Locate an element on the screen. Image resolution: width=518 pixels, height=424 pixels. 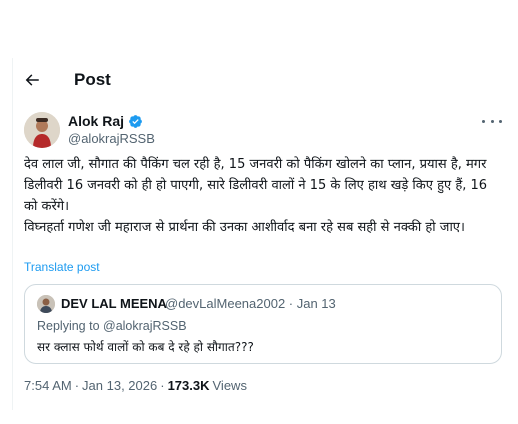
post-header: Post is located at coordinates (67, 80).